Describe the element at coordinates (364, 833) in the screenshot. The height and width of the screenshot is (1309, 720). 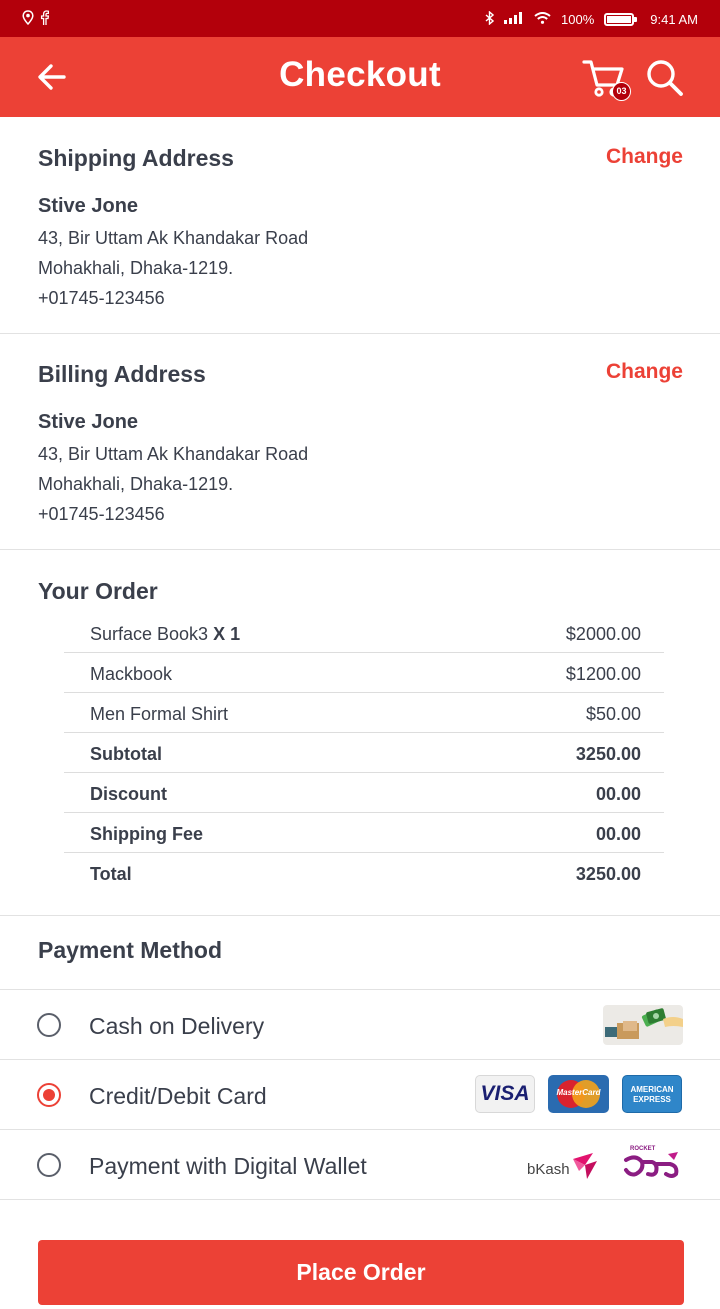
I see `shipping-fee-row: Shipping Fee 00.00` at that location.